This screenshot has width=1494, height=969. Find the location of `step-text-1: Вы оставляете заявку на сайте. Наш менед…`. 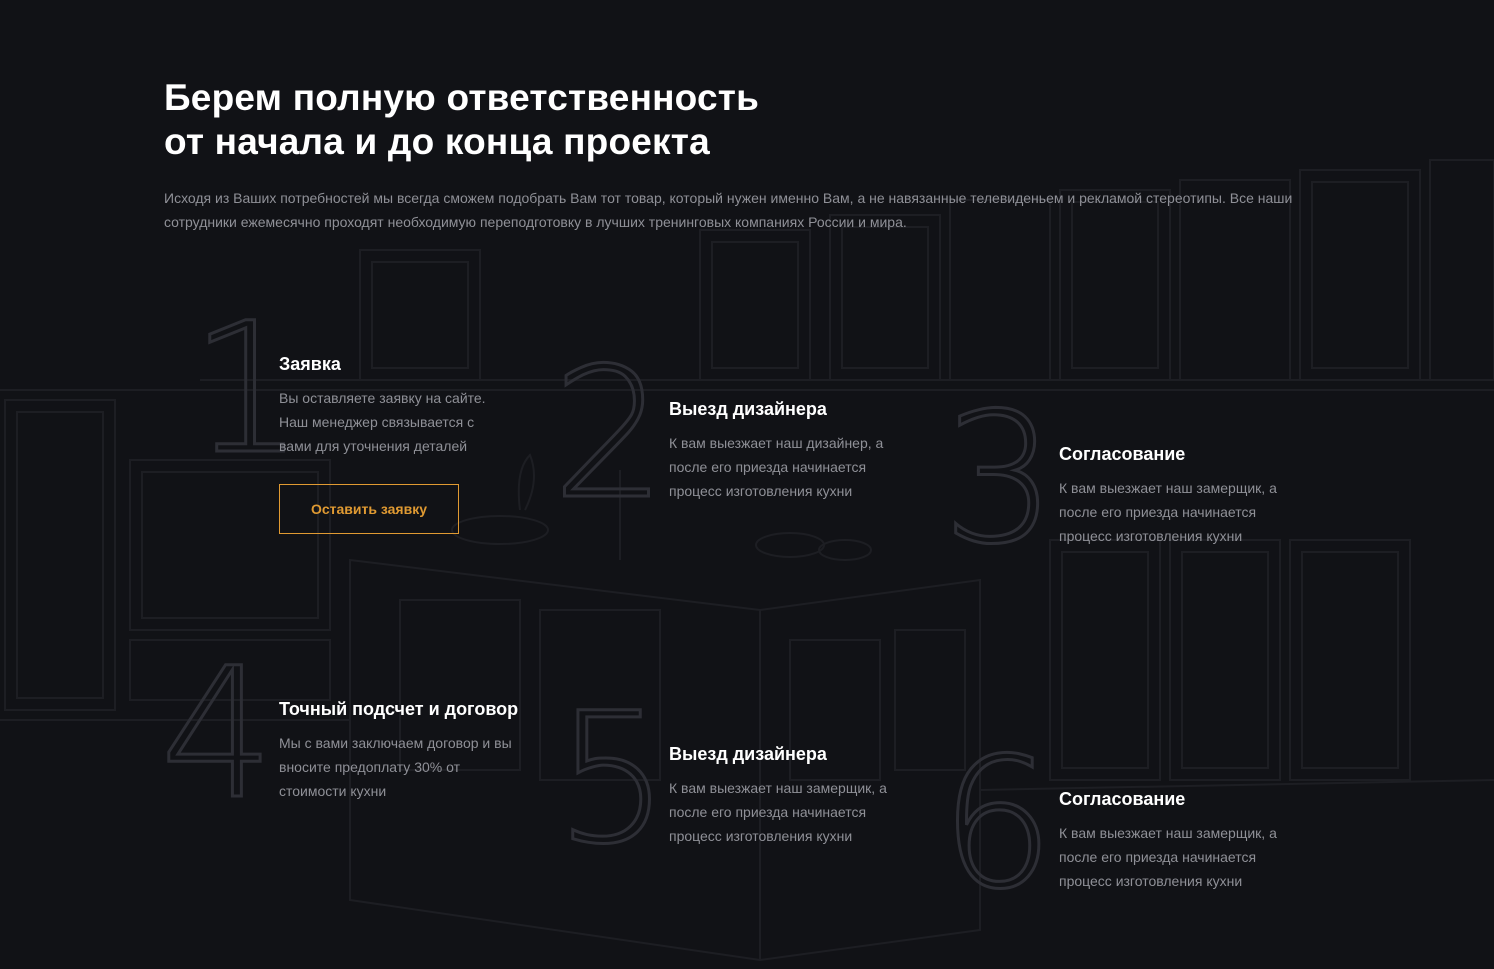

step-text-1: Вы оставляете заявку на сайте. Наш менед… is located at coordinates (382, 422).